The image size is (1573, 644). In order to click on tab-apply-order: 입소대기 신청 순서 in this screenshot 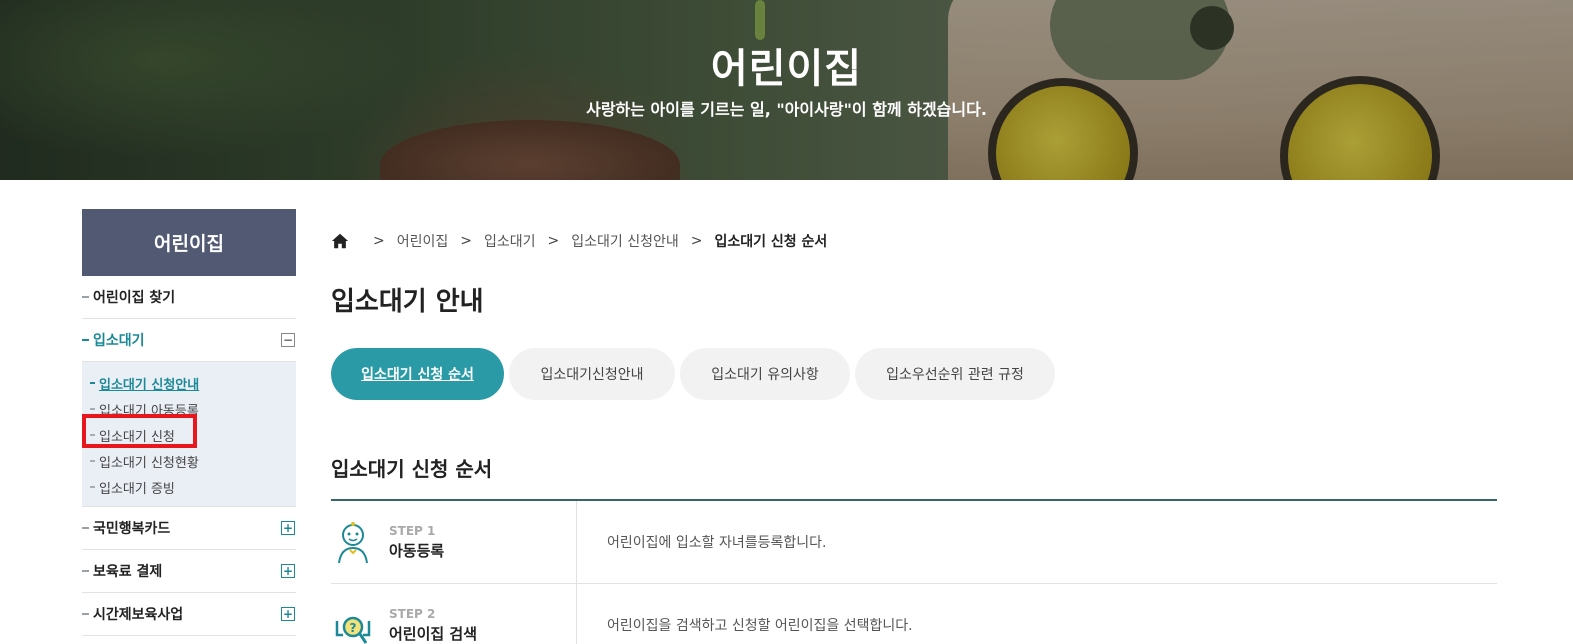, I will do `click(417, 374)`.